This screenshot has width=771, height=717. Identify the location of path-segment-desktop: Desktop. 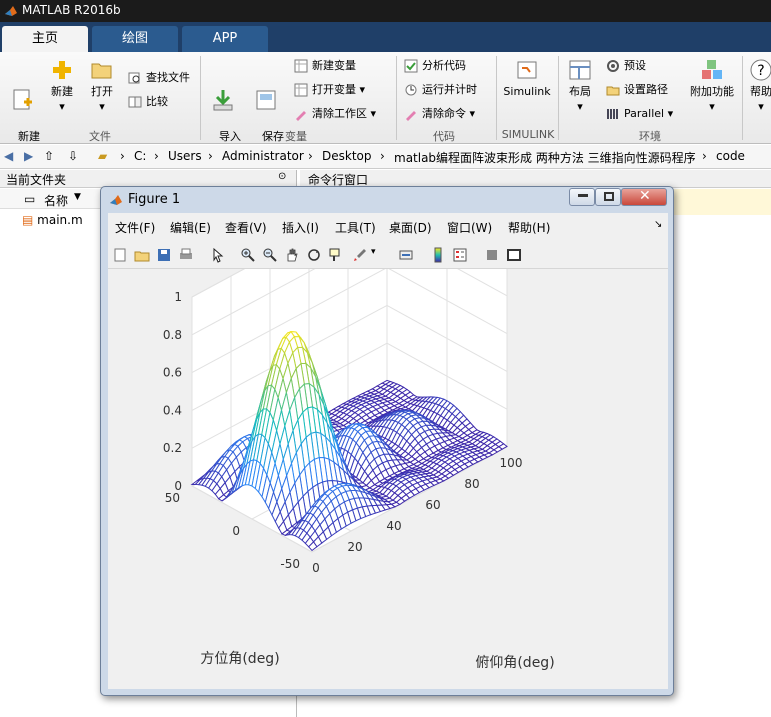
(347, 156).